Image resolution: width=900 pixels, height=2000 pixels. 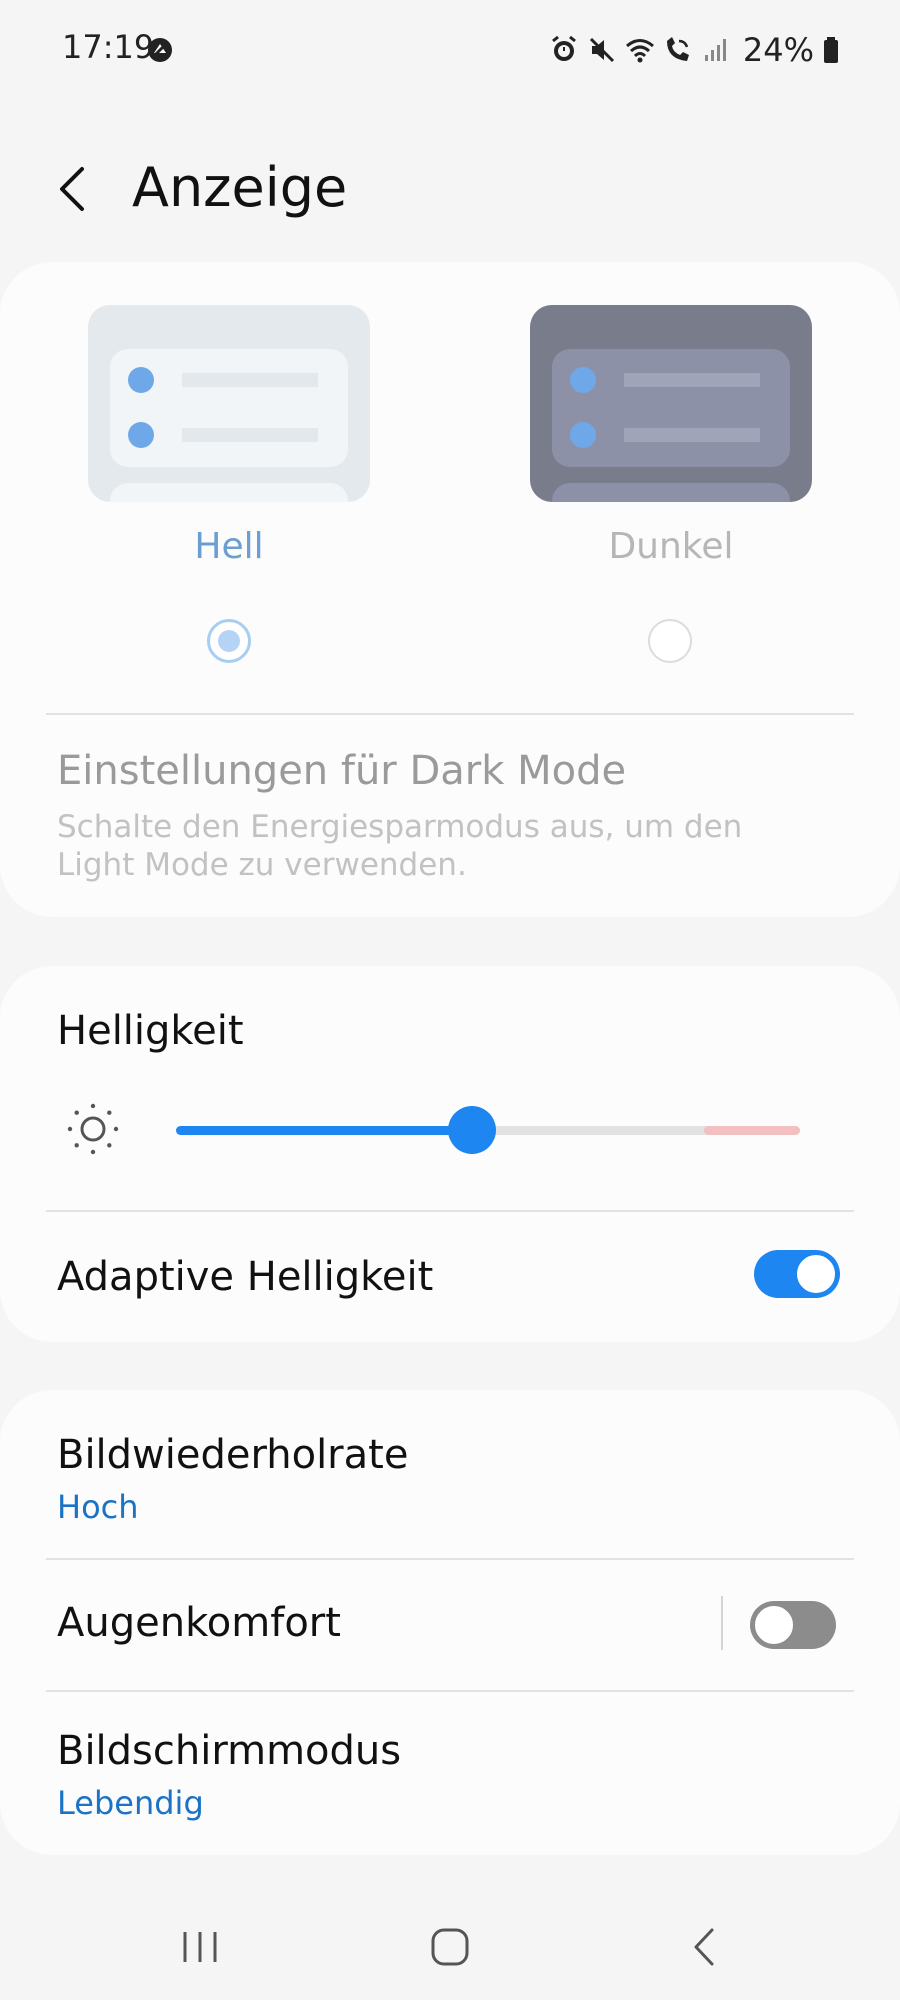 I want to click on light-theme-radio, so click(x=229, y=641).